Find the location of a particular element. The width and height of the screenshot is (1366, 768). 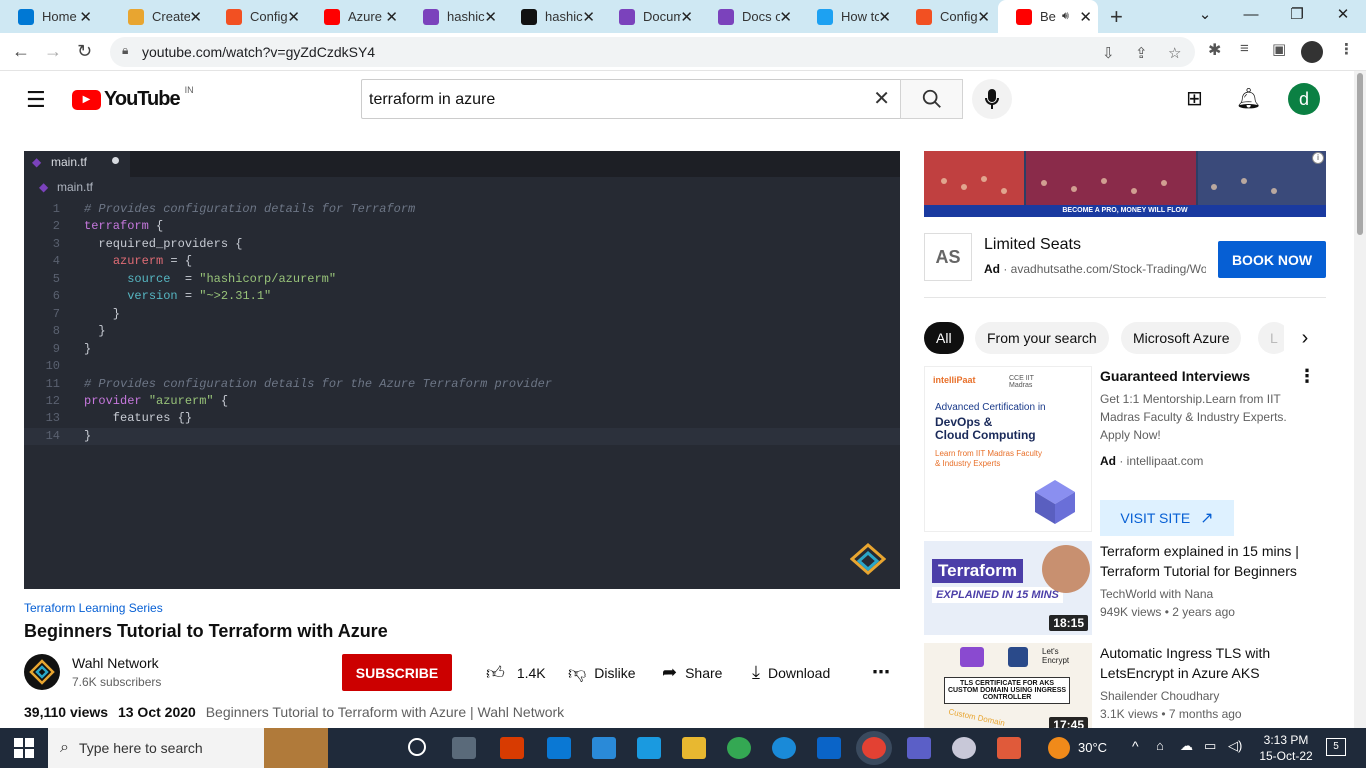

account-avatar: d is located at coordinates (1304, 99).